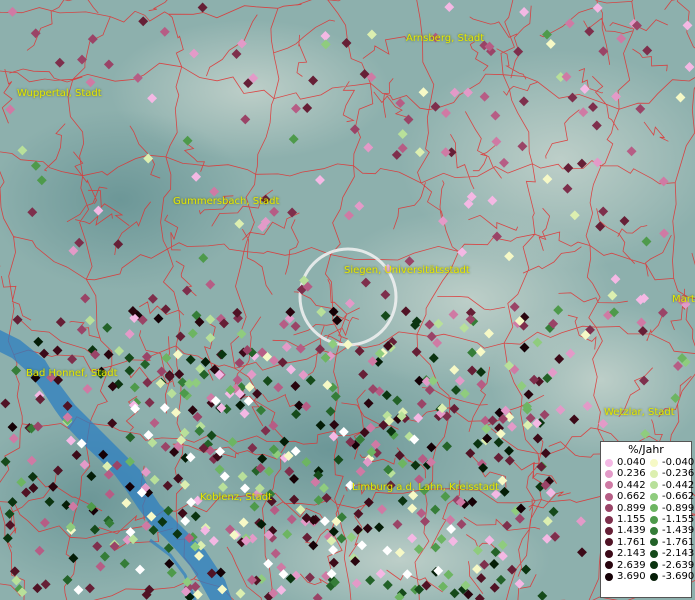  I want to click on legend-entry-positive: 3.690, so click(623, 576).